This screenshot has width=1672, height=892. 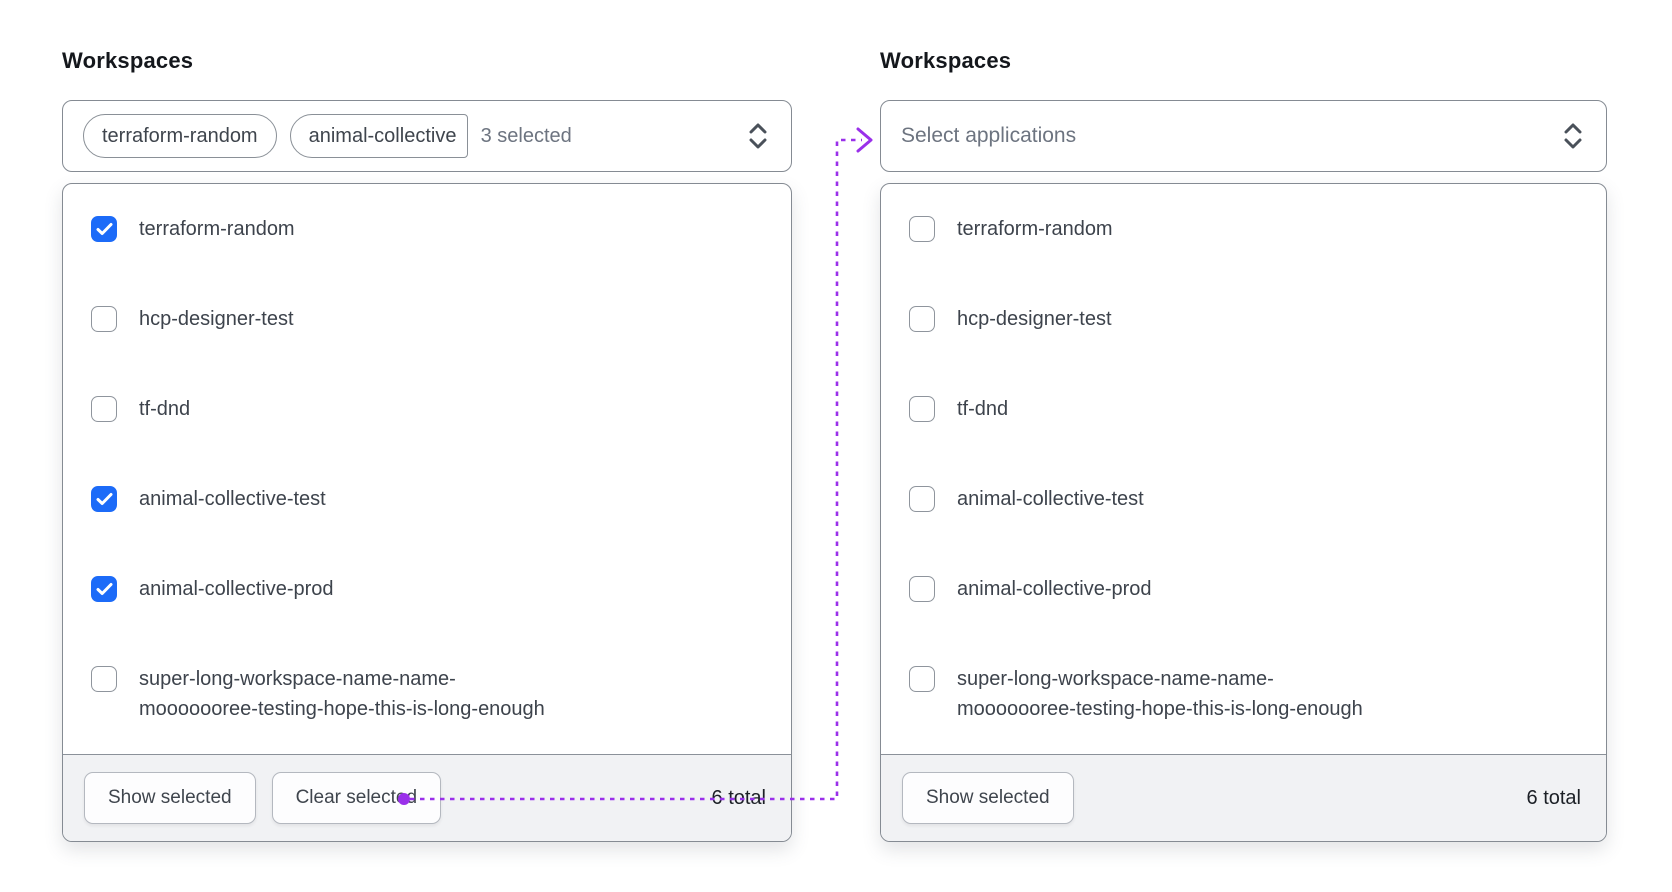 I want to click on selected-tag-truncated: animal-collective, so click(x=378, y=136).